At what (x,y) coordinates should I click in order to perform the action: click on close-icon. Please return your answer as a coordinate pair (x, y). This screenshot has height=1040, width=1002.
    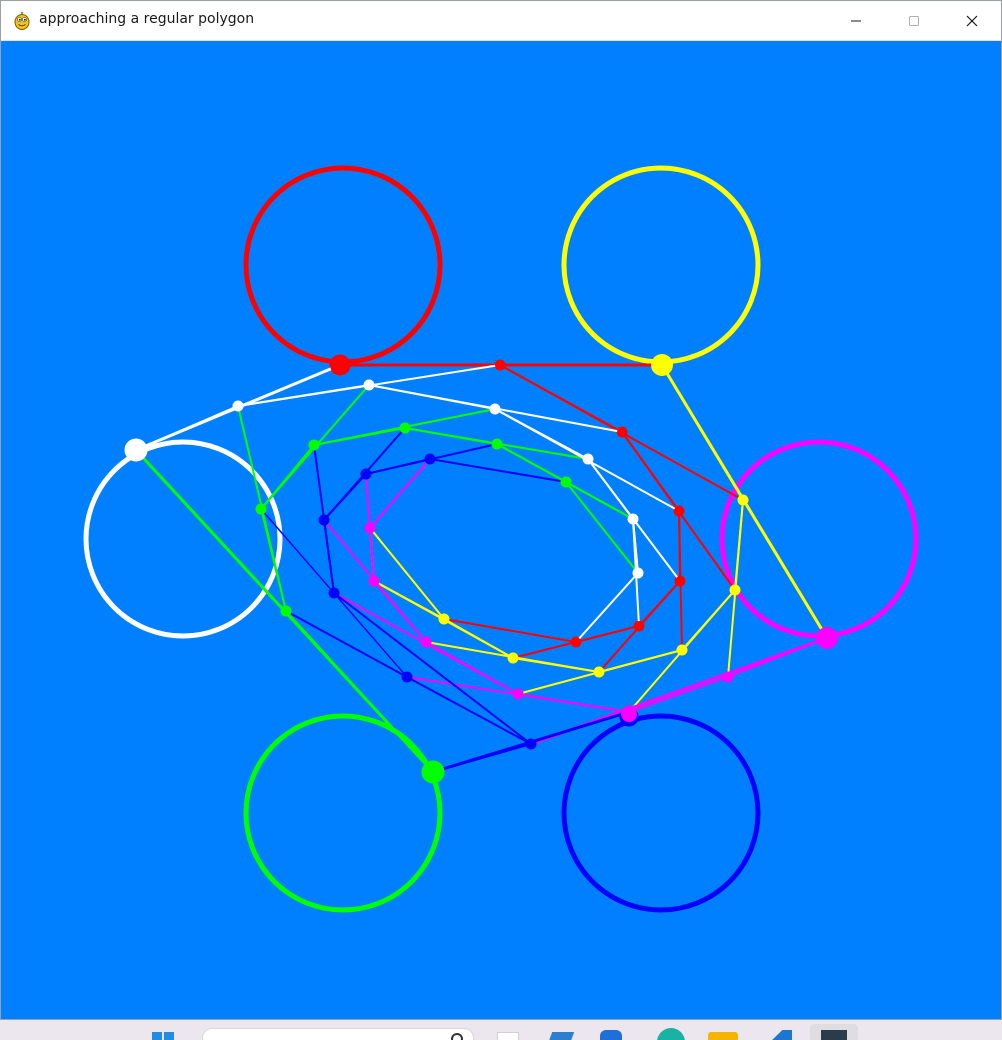
    Looking at the image, I should click on (972, 20).